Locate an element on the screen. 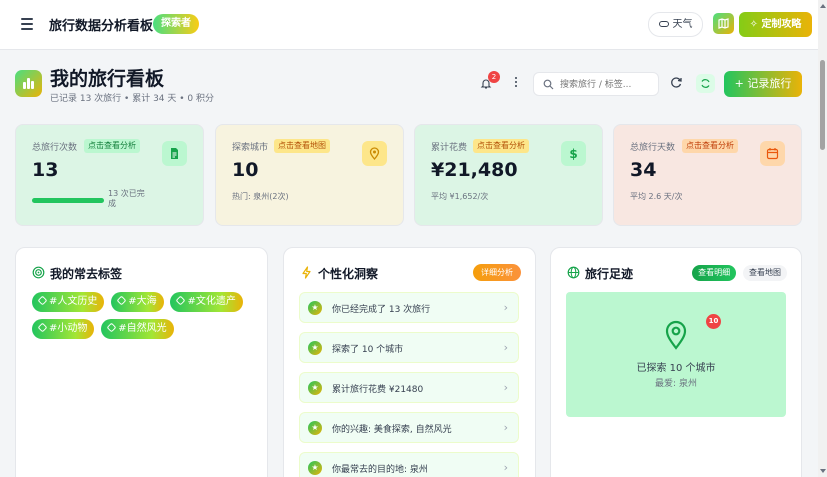 The height and width of the screenshot is (477, 827). lightning-icon is located at coordinates (306, 272).